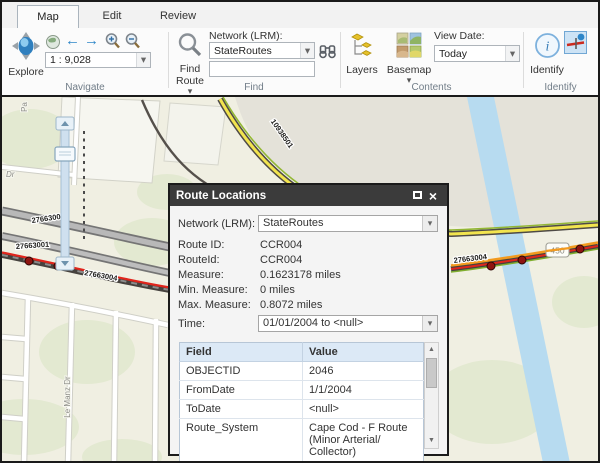 This screenshot has width=600, height=463. What do you see at coordinates (313, 323) in the screenshot?
I see `time-value: 01/01/2004 to <null>` at bounding box center [313, 323].